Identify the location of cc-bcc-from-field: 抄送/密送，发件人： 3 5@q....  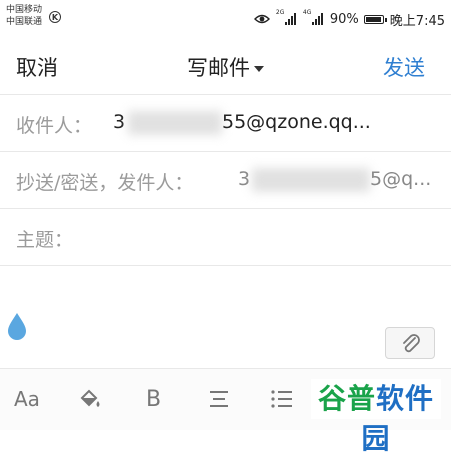
(225, 180).